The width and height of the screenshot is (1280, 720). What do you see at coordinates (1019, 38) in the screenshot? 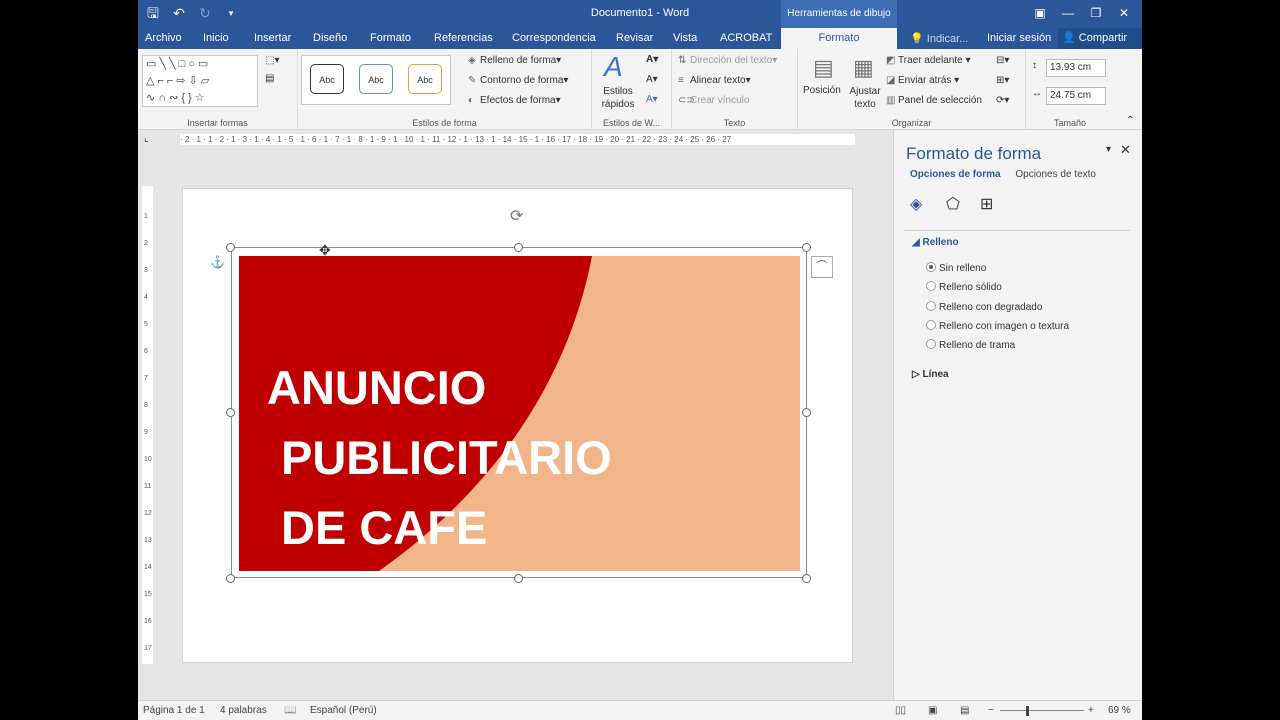
I see `signin-link: Iniciar sesión` at bounding box center [1019, 38].